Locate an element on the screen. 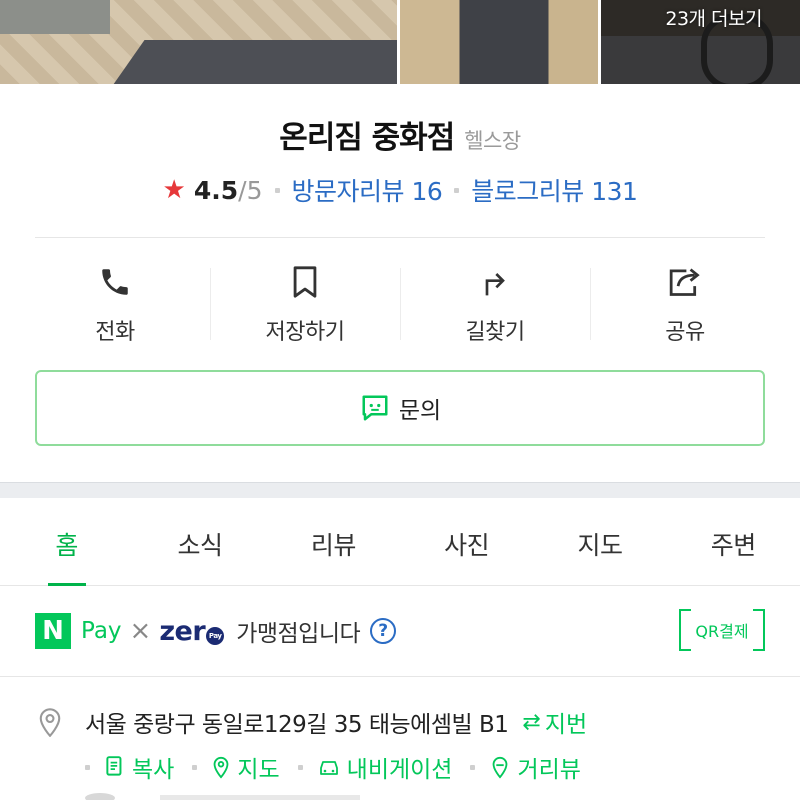 The image size is (800, 800). pay-description: 가맹점입니다 is located at coordinates (298, 634).